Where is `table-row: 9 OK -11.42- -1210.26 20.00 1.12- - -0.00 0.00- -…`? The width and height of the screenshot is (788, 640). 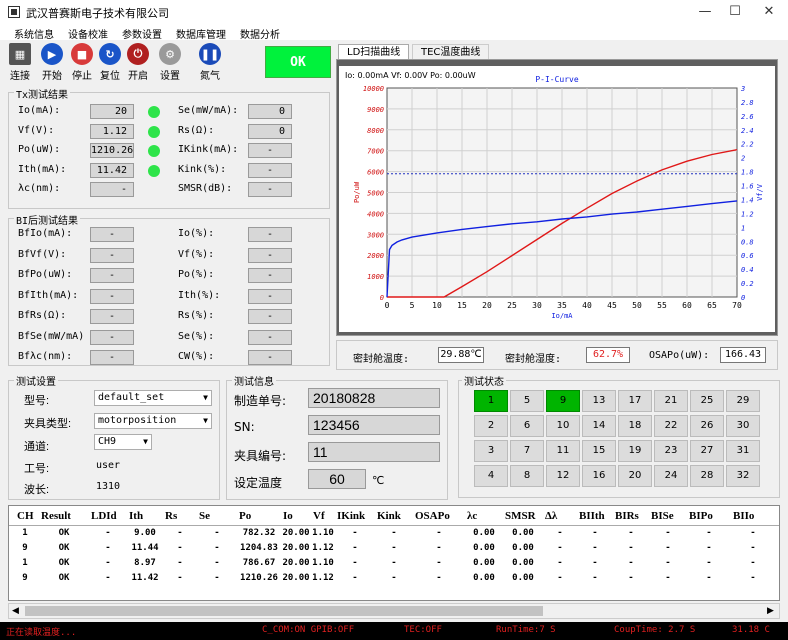
table-row: 9 OK -11.42- -1210.26 20.00 1.12- - -0.00 0.00- -… is located at coordinates (394, 580).